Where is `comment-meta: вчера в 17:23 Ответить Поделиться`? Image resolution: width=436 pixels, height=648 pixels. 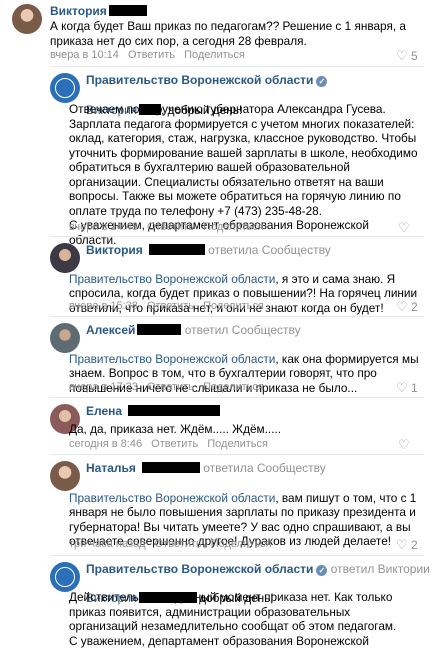
comment-meta: вчера в 17:23 Ответить Поделиться is located at coordinates (166, 387).